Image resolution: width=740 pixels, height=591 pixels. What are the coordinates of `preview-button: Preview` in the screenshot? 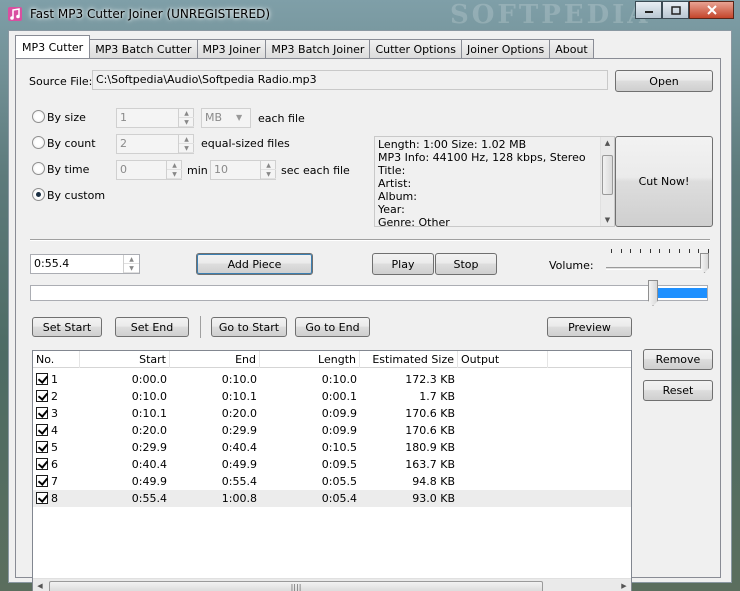 It's located at (589, 327).